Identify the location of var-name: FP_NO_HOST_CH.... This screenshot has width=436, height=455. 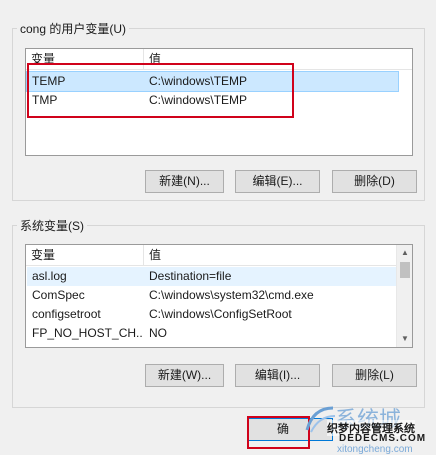
(87, 333).